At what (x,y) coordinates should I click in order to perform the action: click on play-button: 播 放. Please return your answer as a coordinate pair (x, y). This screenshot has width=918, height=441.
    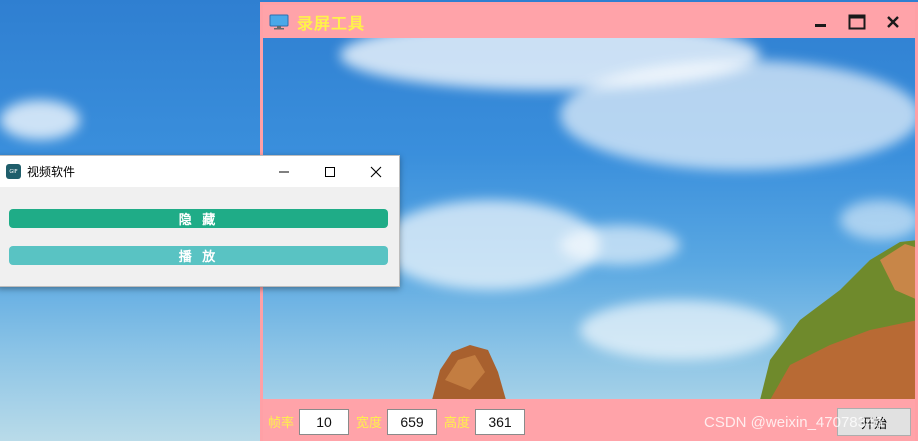
    Looking at the image, I should click on (198, 255).